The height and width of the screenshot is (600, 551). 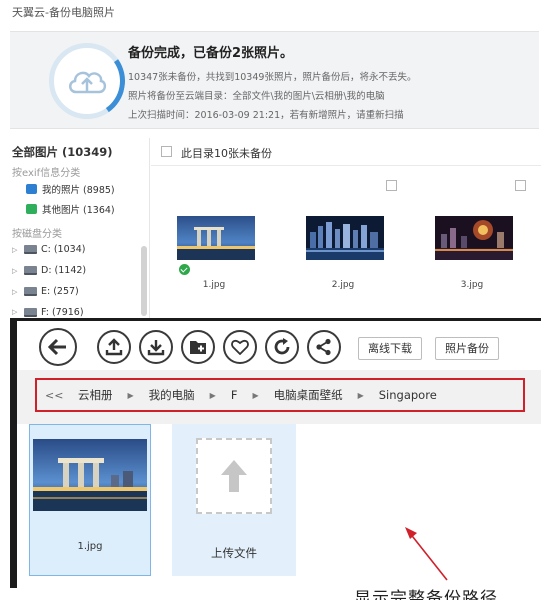 I want to click on all-pictures-item: 全部图片 (10349), so click(x=62, y=152).